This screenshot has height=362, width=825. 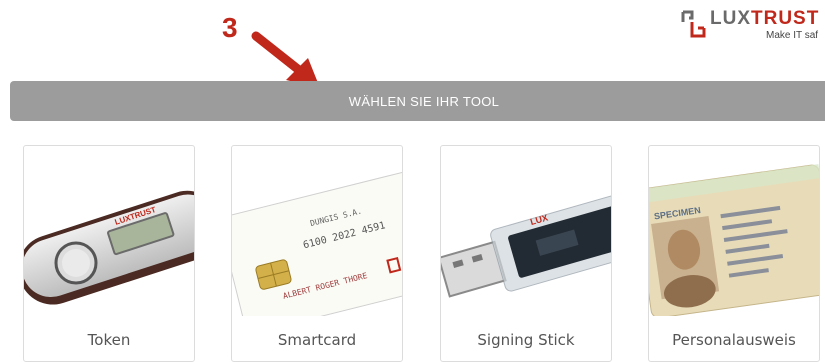 I want to click on luxtrust-bracket-icon, so click(x=693, y=24).